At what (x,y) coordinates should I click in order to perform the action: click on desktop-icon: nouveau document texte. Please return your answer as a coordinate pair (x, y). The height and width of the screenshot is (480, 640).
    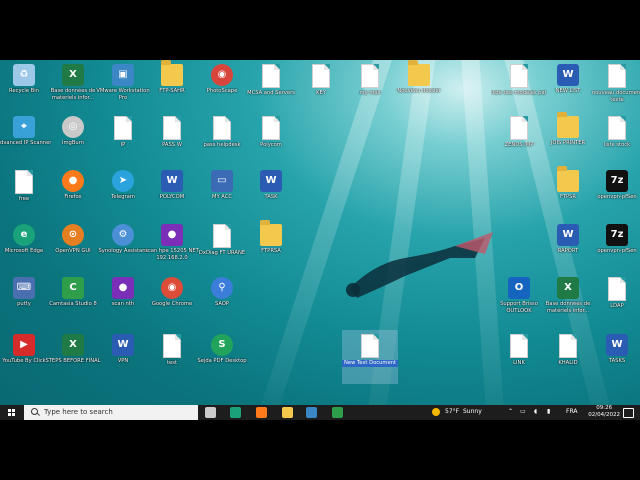
    Looking at the image, I should click on (614, 87).